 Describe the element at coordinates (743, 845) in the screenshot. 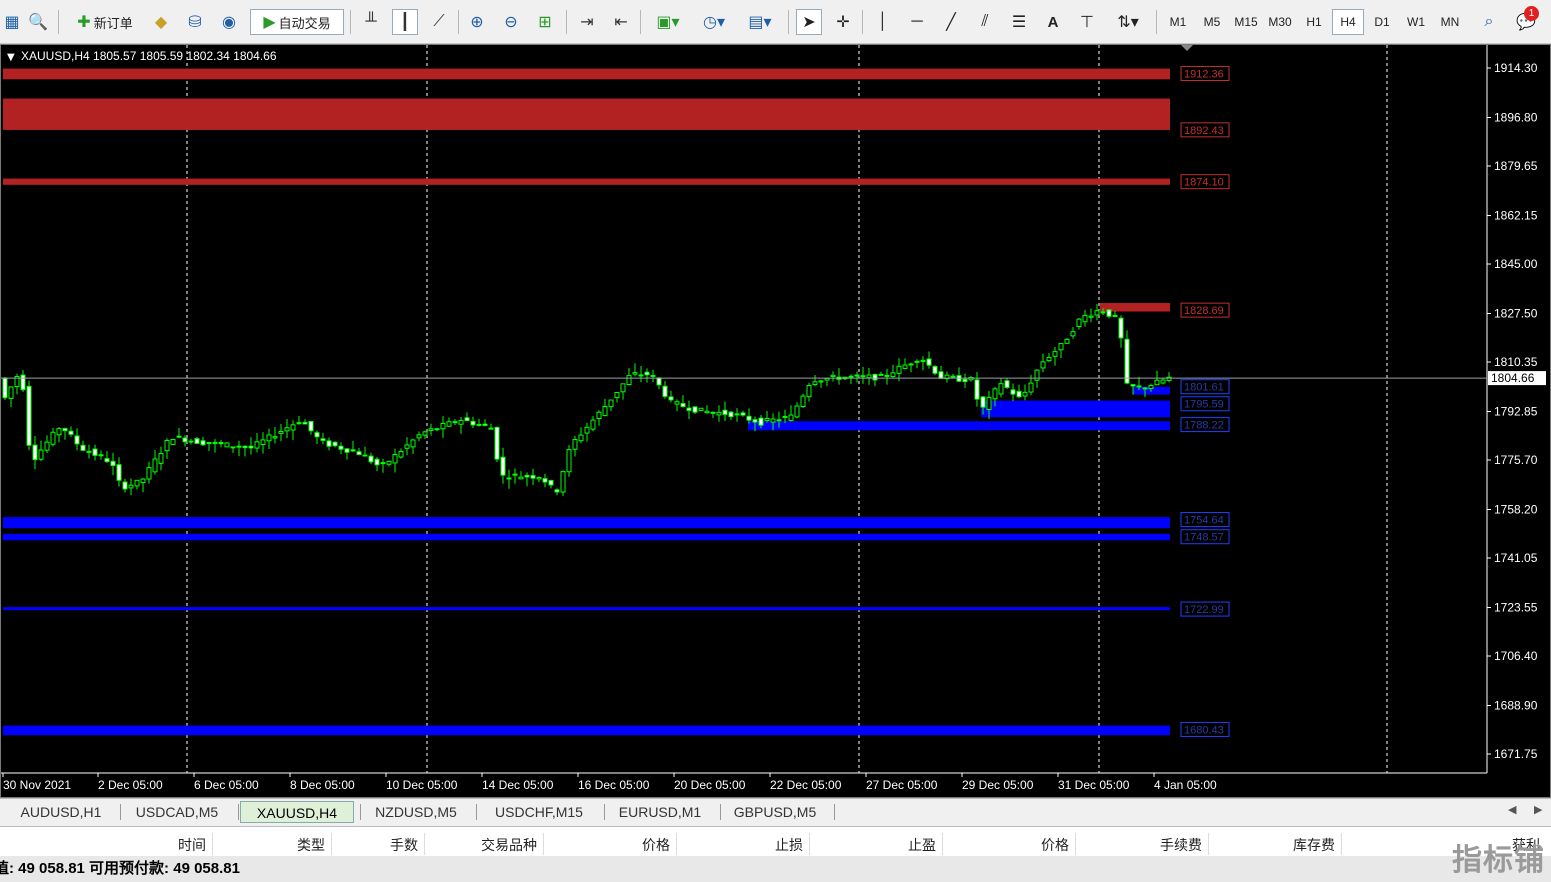

I see `column-header: 止损` at that location.